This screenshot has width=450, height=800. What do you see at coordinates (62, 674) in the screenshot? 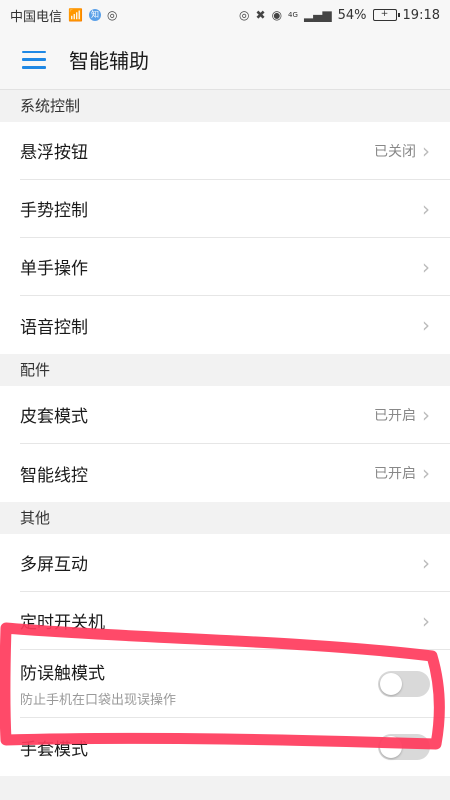
I see `row-label: 防误触模式` at bounding box center [62, 674].